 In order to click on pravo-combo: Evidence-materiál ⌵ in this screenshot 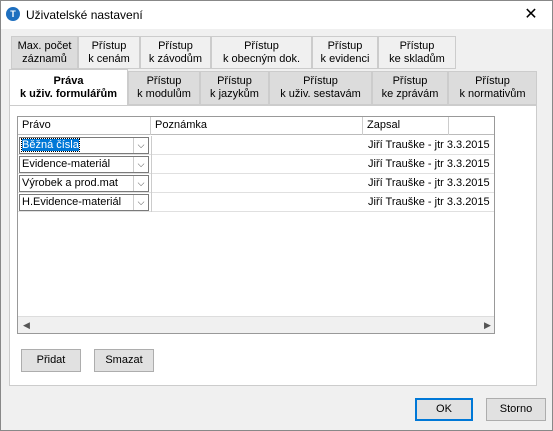, I will do `click(84, 164)`.